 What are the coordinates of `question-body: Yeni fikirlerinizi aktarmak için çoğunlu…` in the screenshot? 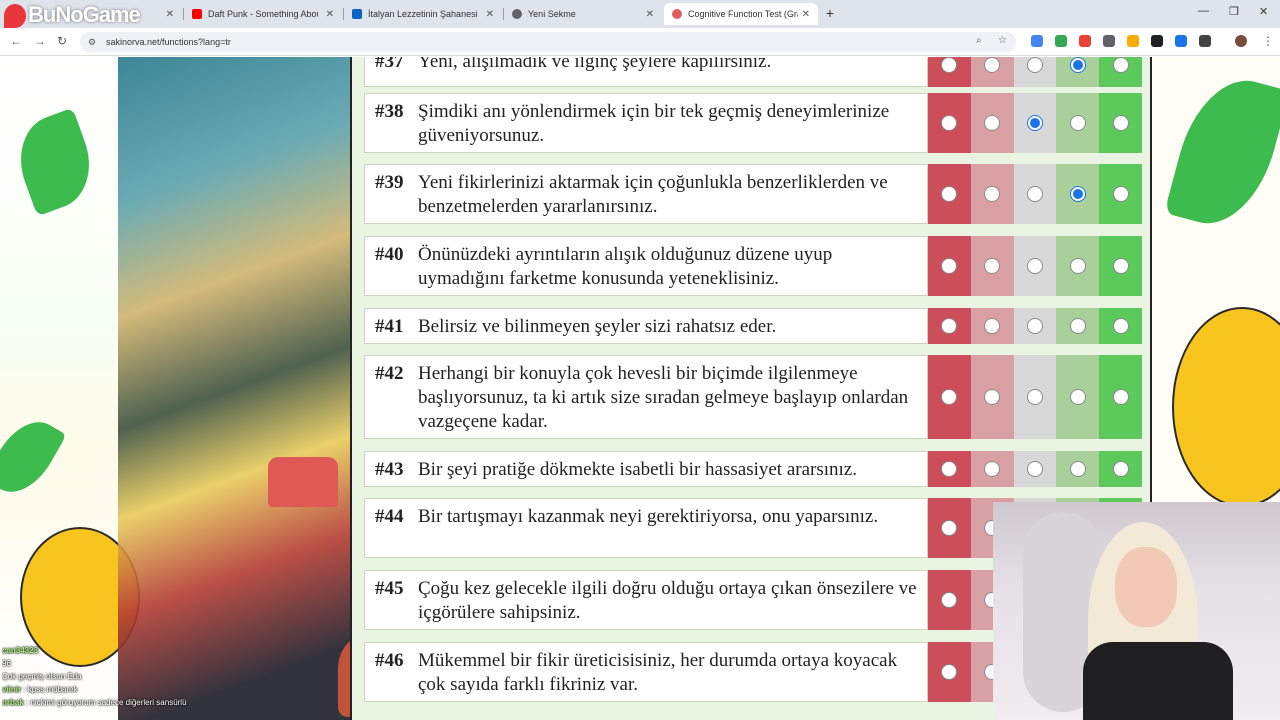 It's located at (653, 194).